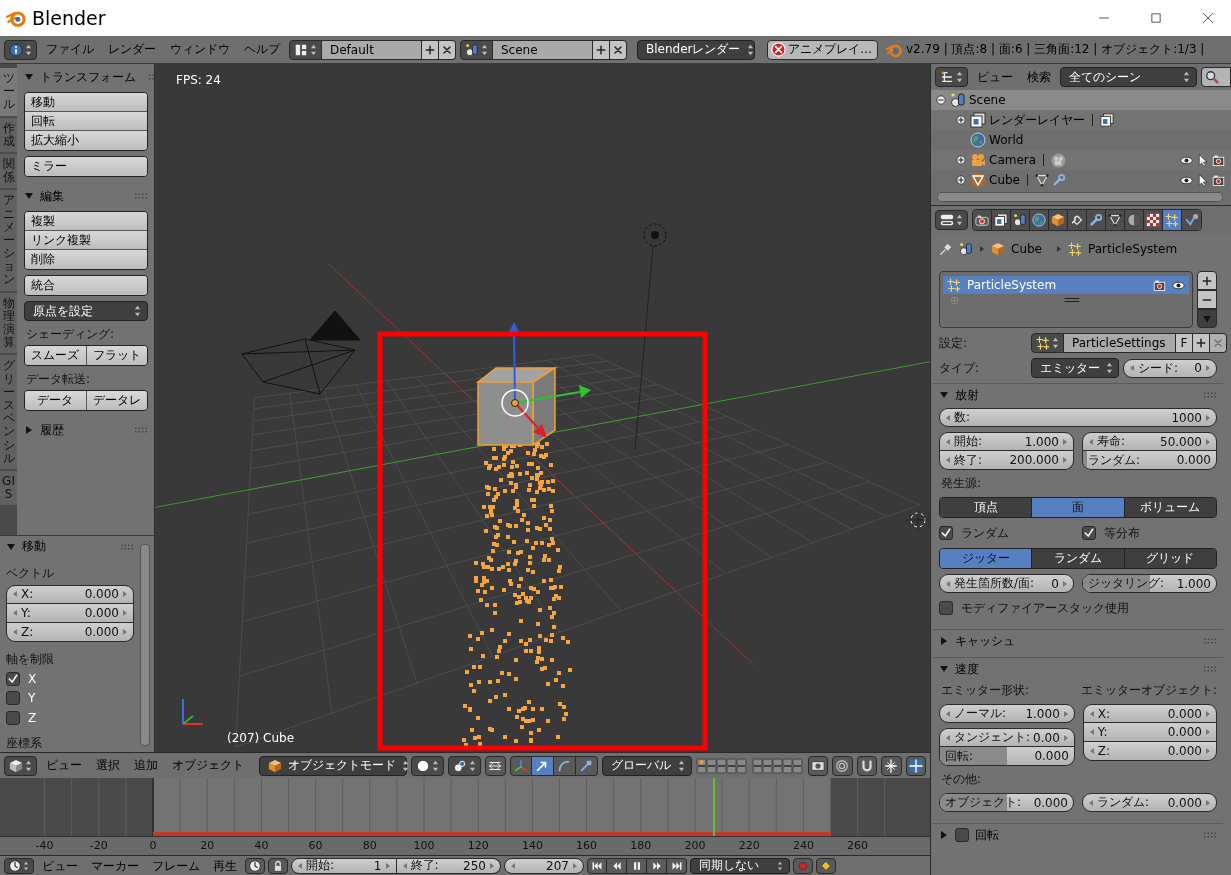  What do you see at coordinates (1039, 77) in the screenshot?
I see `menu-item: 検索` at bounding box center [1039, 77].